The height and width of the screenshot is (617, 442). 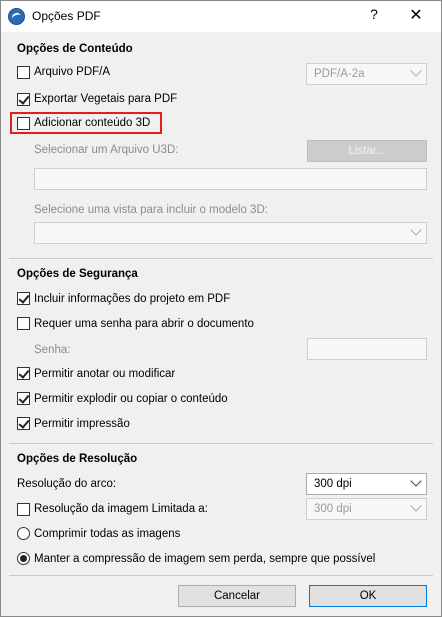 What do you see at coordinates (23, 72) in the screenshot?
I see `pdfa-checkbox` at bounding box center [23, 72].